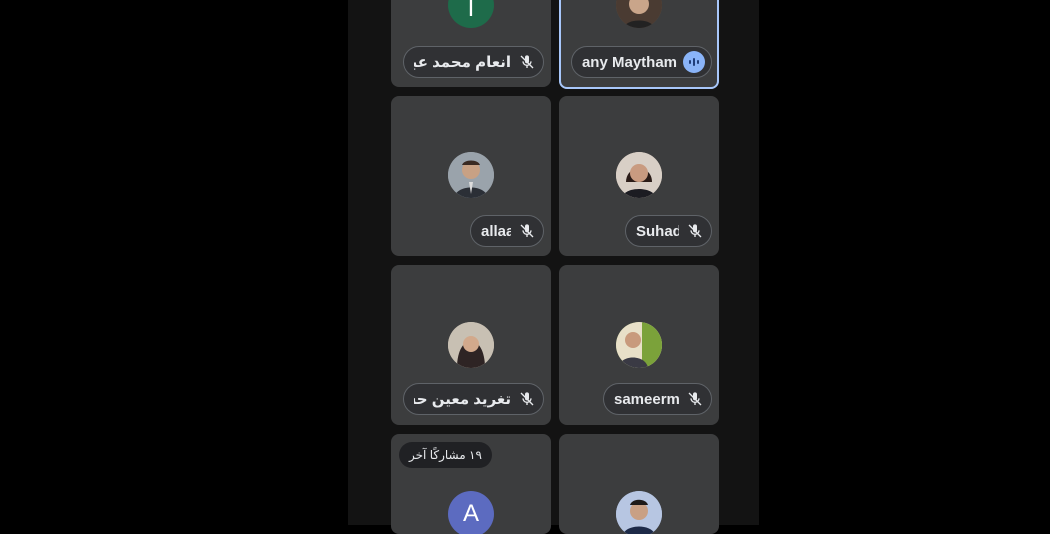  Describe the element at coordinates (471, 484) in the screenshot. I see `participant-tile-others: ١٩ مشاركًا آخر A` at that location.